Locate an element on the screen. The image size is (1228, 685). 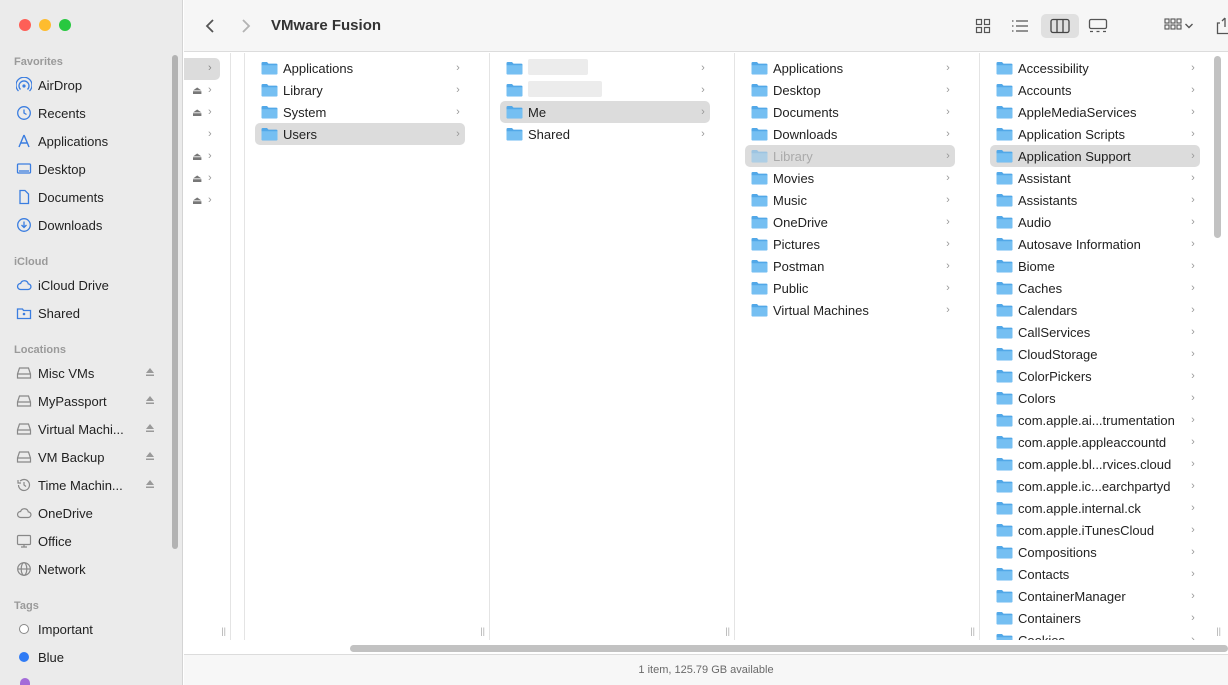
sidebar-item-shared: Shared is located at coordinates (82, 313).